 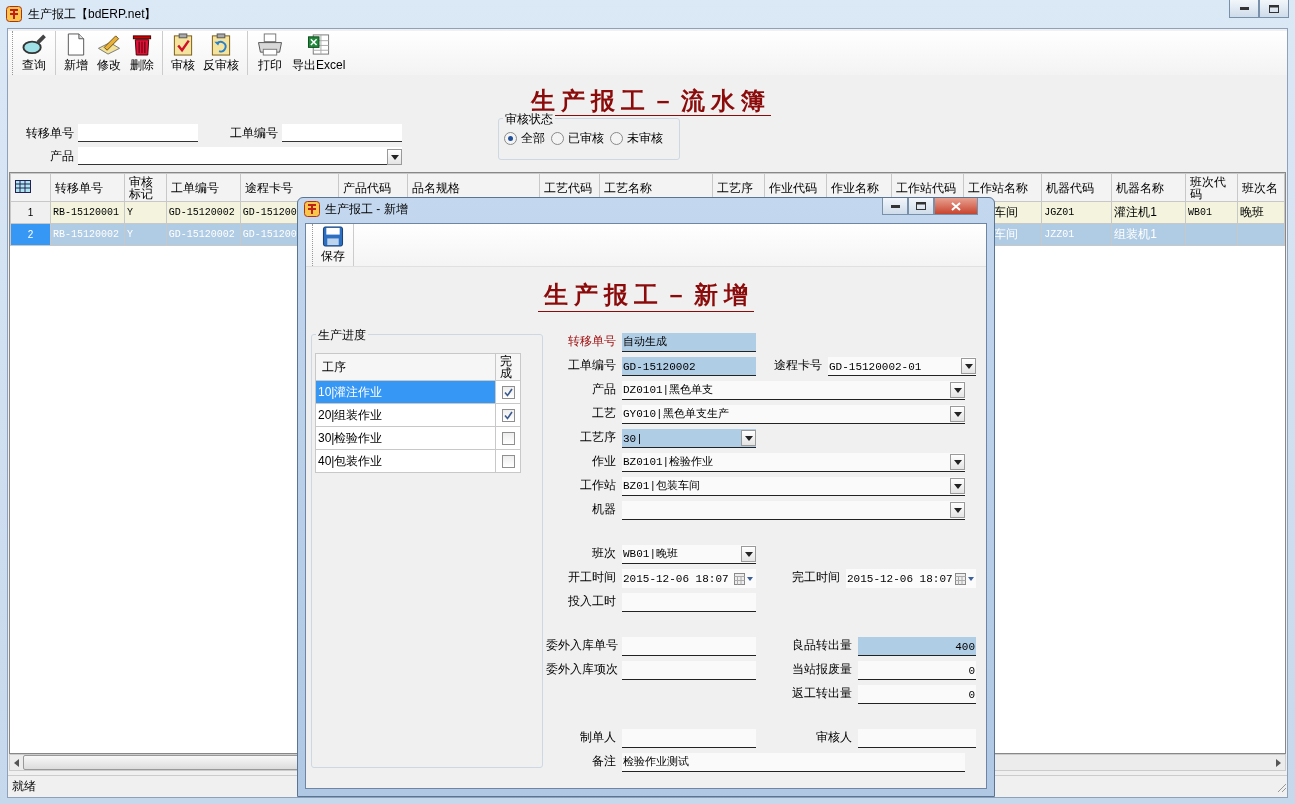 What do you see at coordinates (604, 413) in the screenshot?
I see `field-label: 工艺` at bounding box center [604, 413].